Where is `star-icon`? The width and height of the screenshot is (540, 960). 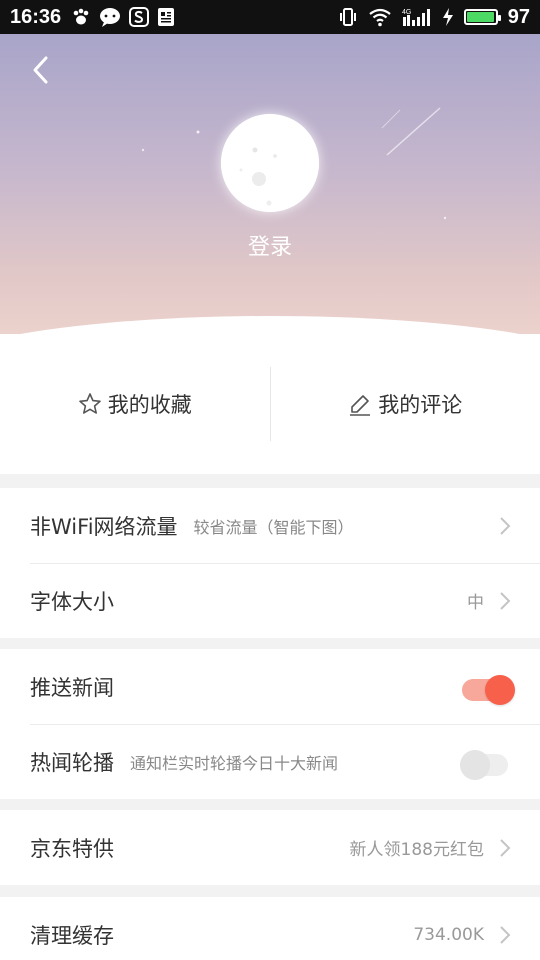
star-icon is located at coordinates (89, 403).